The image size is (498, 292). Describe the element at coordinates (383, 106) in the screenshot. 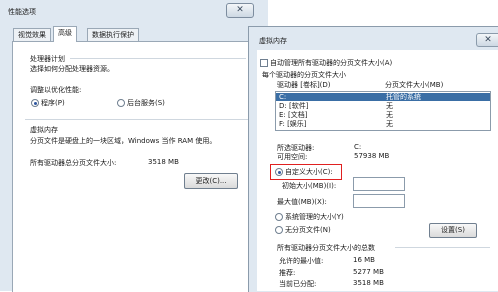

I see `list-item: D: [软件] 无` at that location.